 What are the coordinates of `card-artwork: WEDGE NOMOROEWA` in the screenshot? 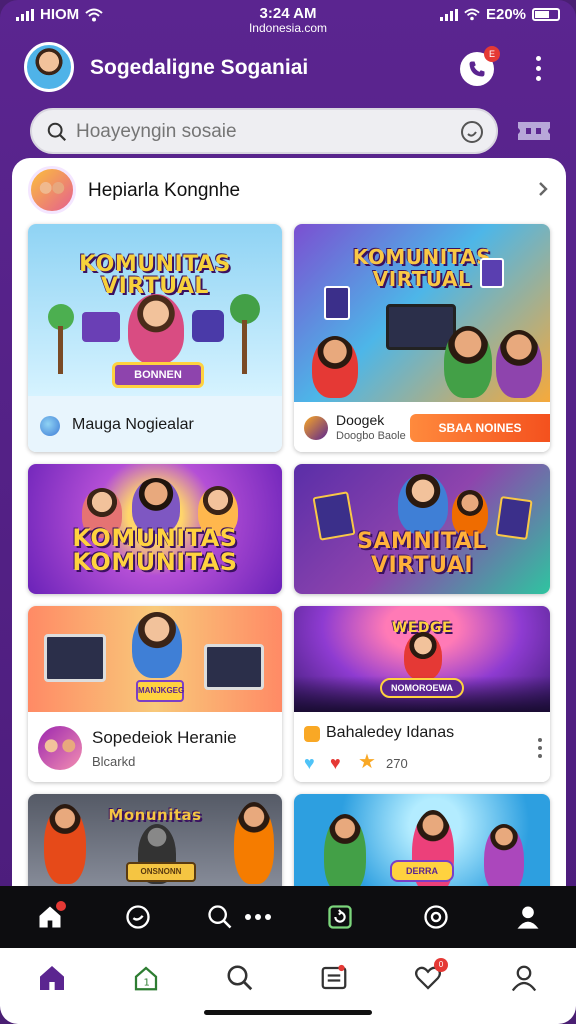 It's located at (422, 659).